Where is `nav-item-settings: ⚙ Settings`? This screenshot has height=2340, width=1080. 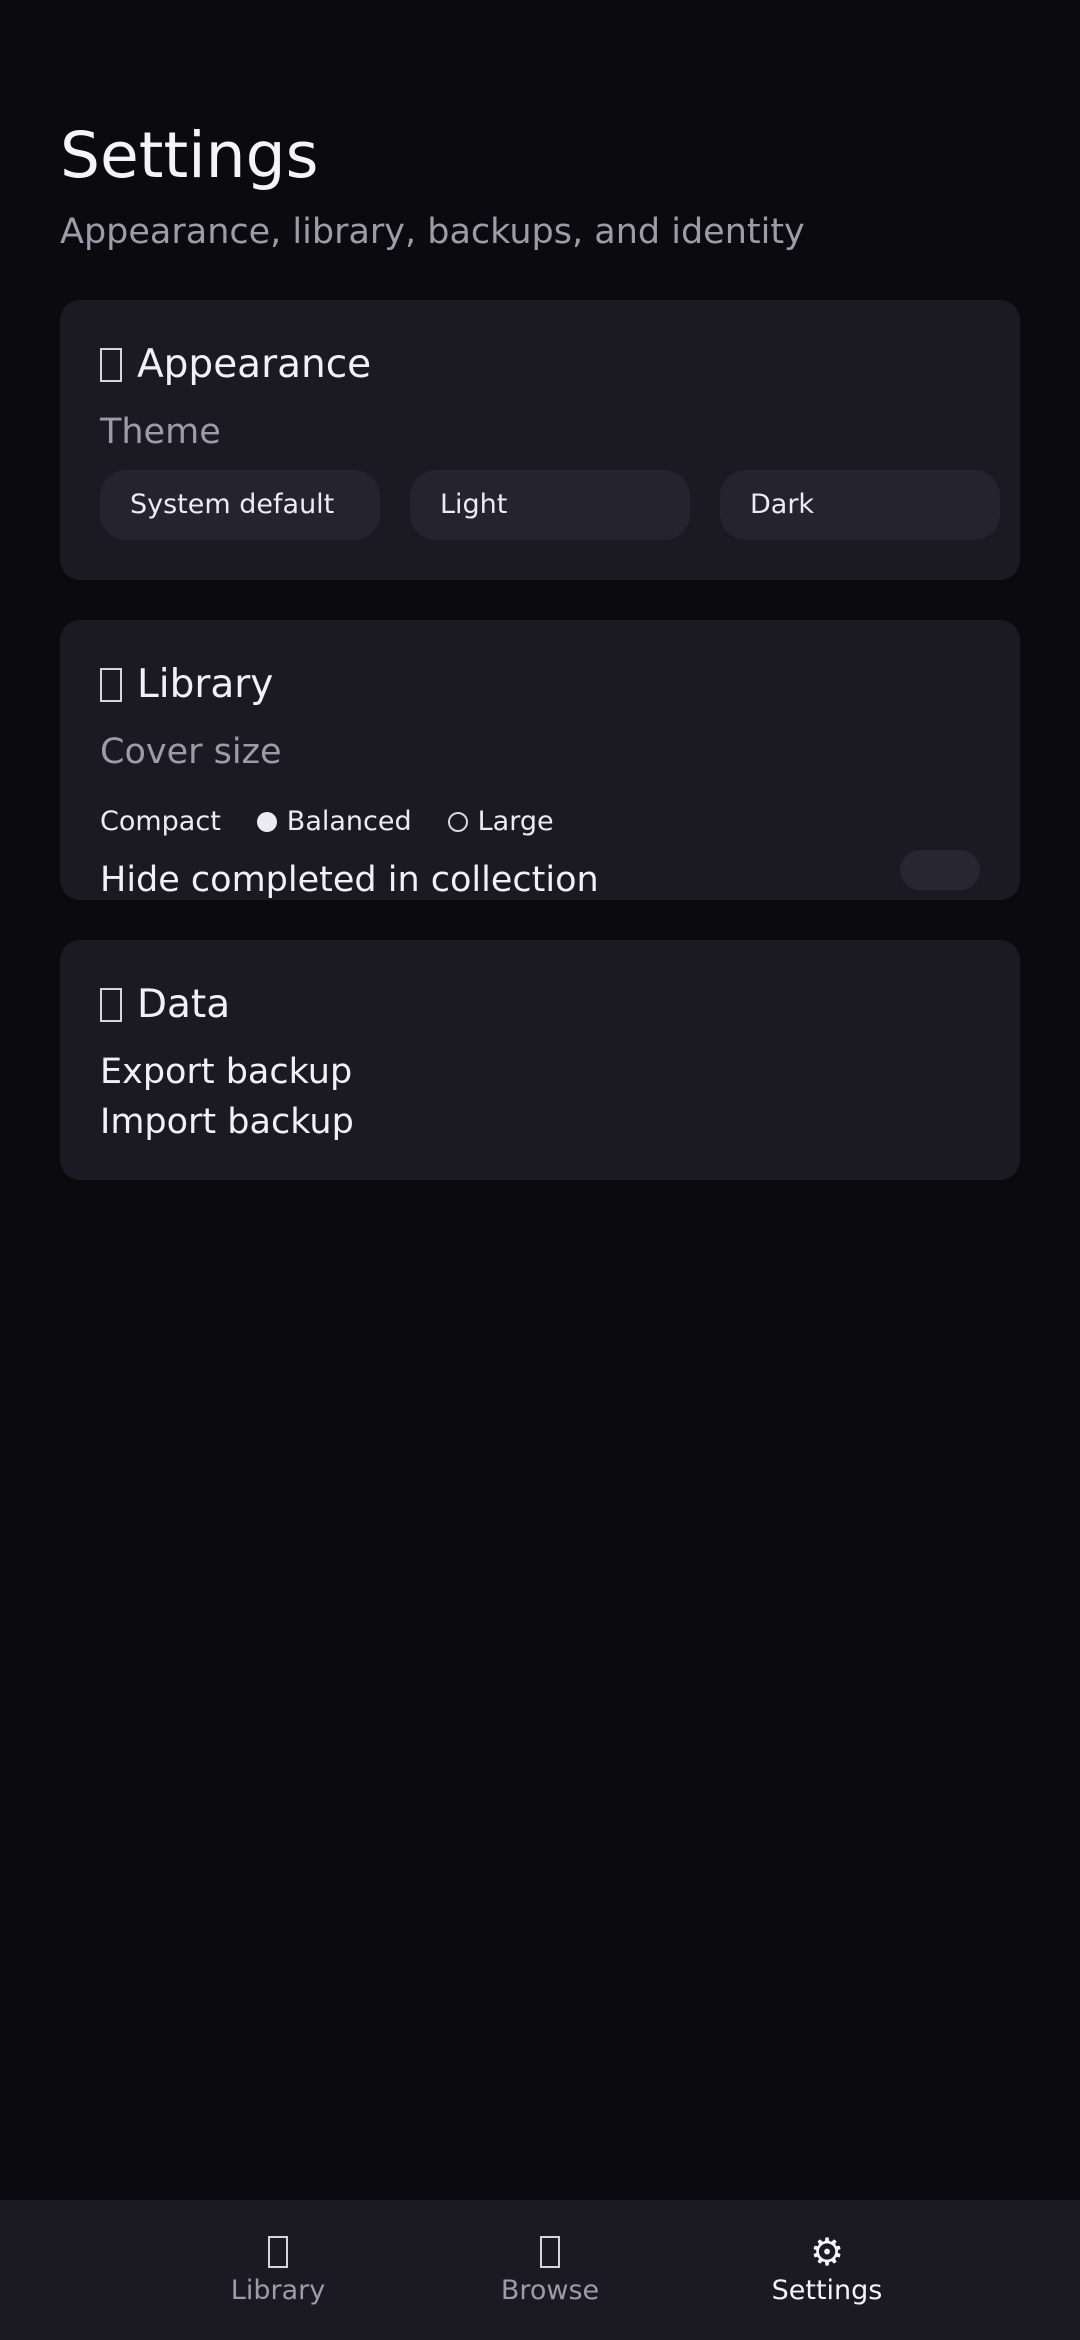 nav-item-settings: ⚙ Settings is located at coordinates (827, 2269).